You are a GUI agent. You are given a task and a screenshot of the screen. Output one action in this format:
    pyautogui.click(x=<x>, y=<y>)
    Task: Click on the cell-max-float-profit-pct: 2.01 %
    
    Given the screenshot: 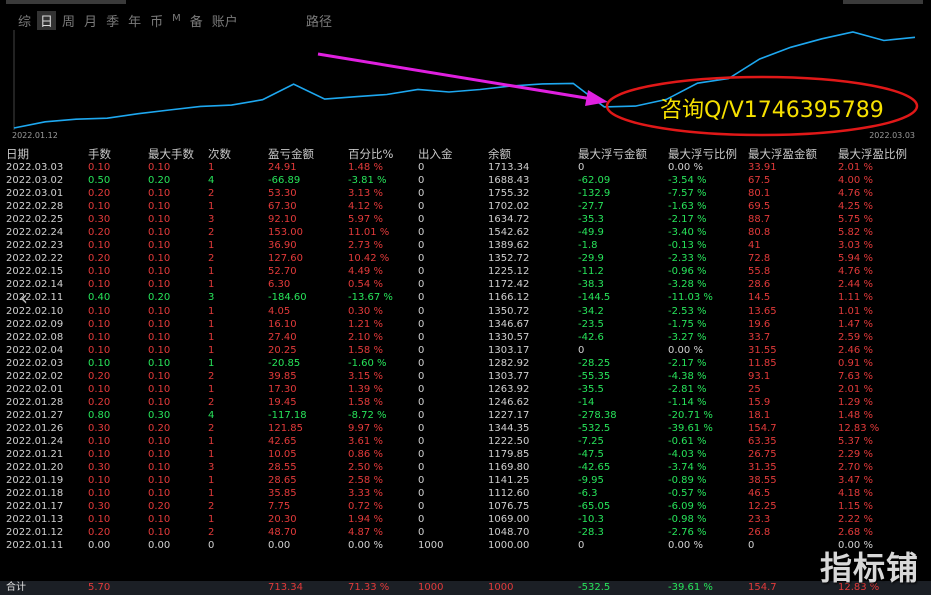 What is the action you would take?
    pyautogui.click(x=855, y=167)
    